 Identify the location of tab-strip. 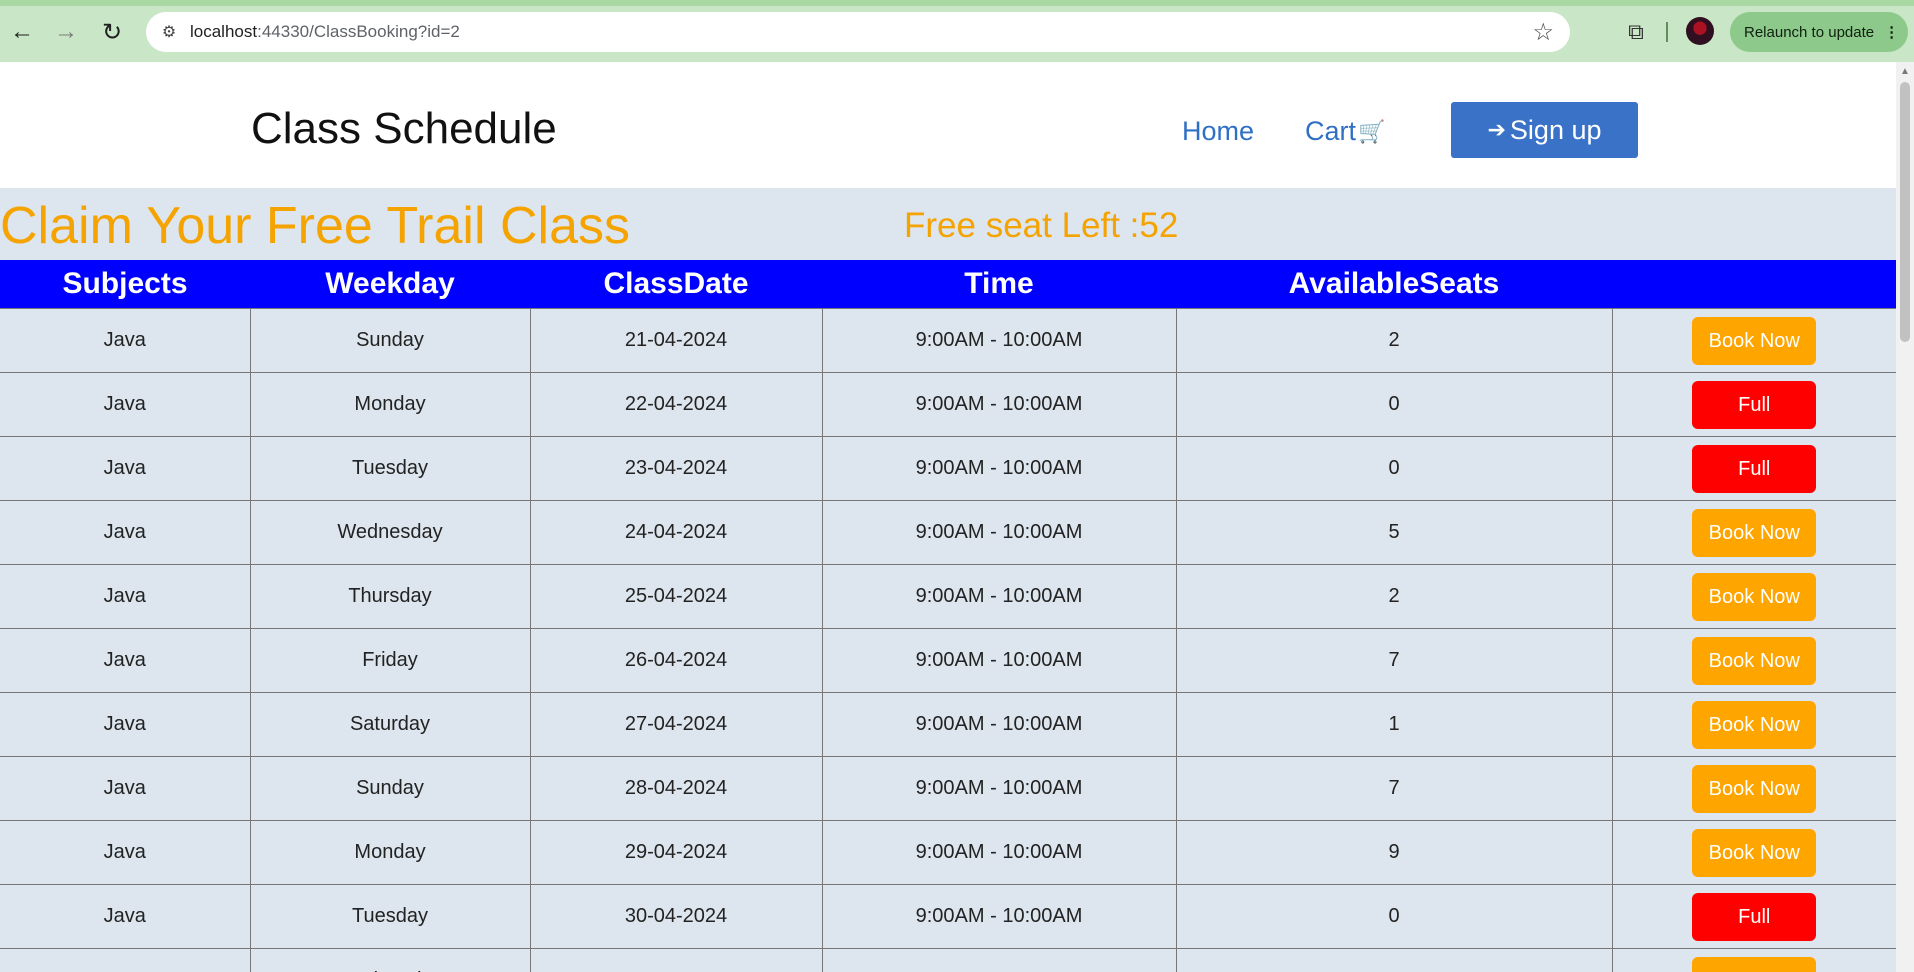
(957, 3).